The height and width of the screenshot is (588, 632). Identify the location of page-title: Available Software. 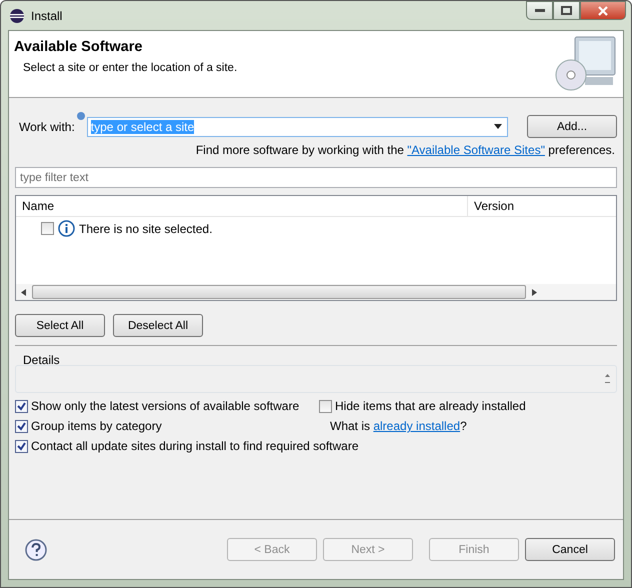
(79, 47).